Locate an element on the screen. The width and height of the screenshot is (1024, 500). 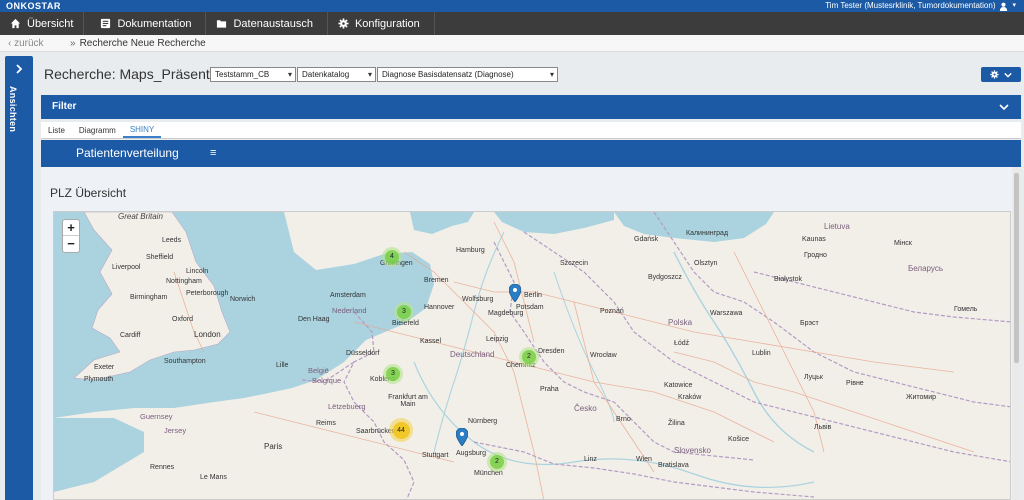
select-katalog: Datenkatalog ▾ is located at coordinates (336, 74).